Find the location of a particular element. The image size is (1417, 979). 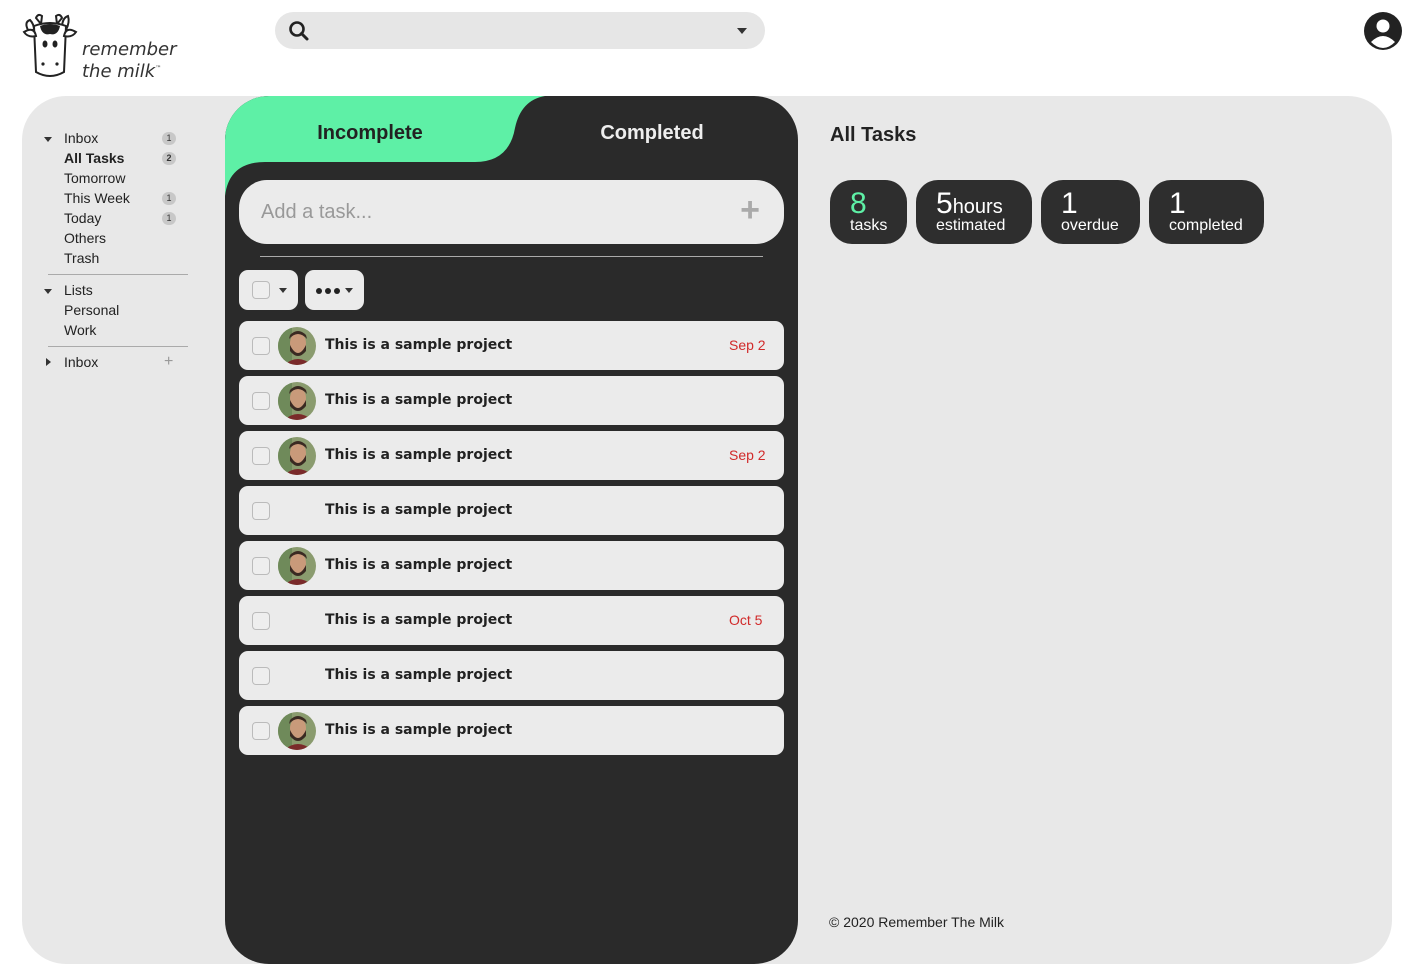

stat-label: completed is located at coordinates (1206, 225).